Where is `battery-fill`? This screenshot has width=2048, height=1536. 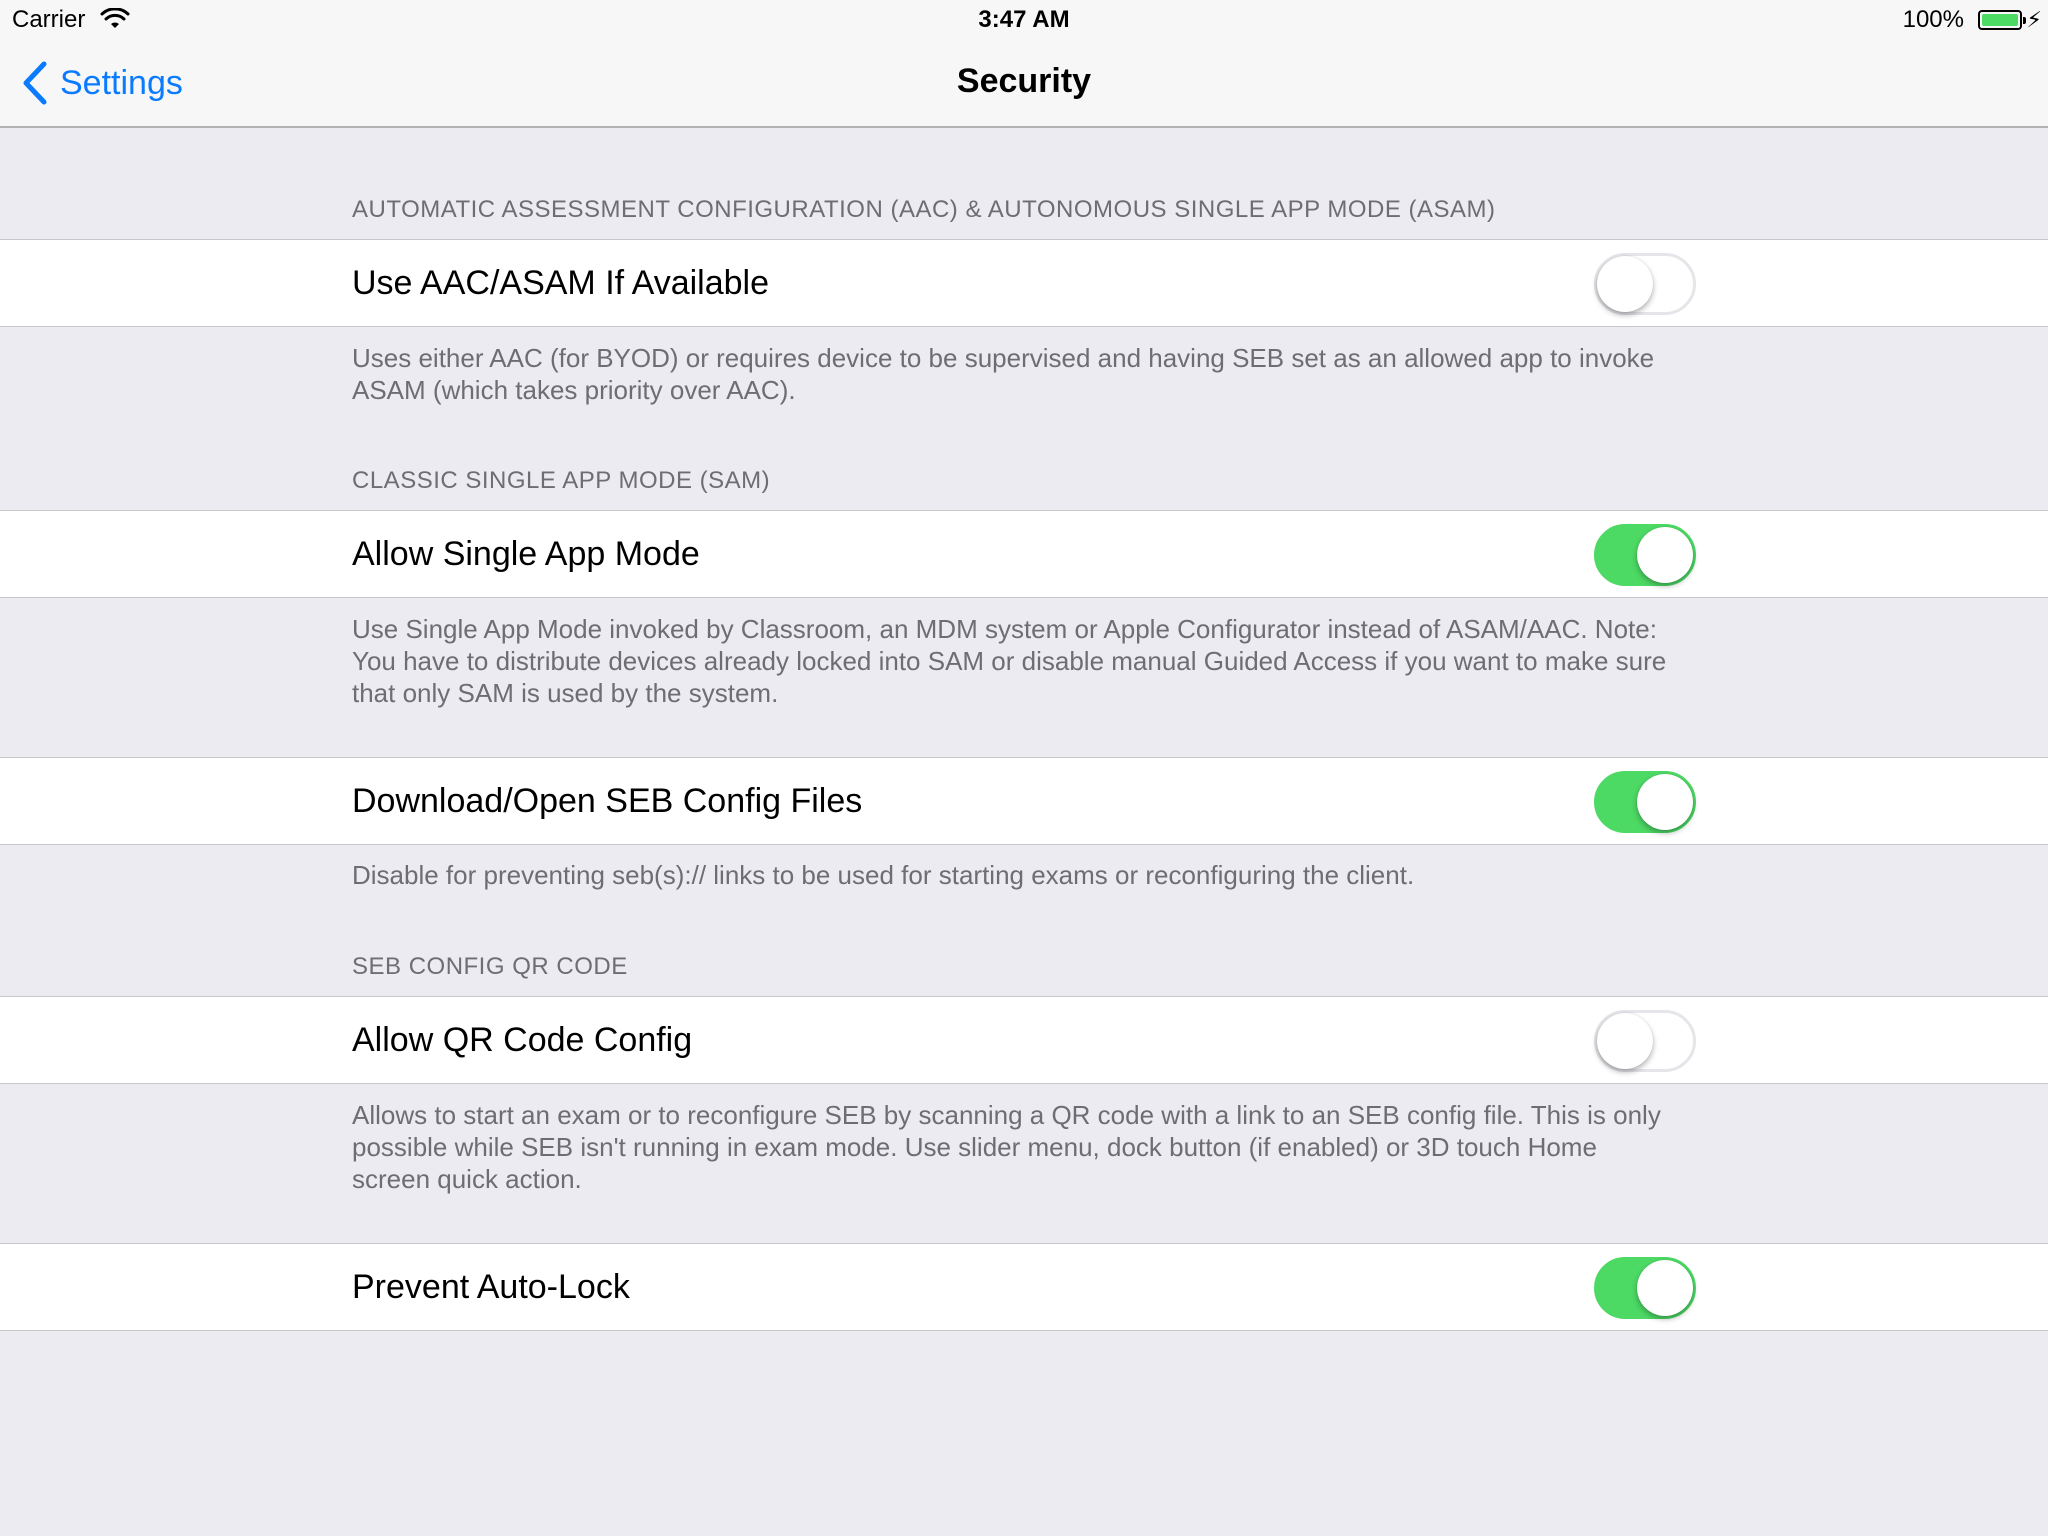
battery-fill is located at coordinates (2000, 20).